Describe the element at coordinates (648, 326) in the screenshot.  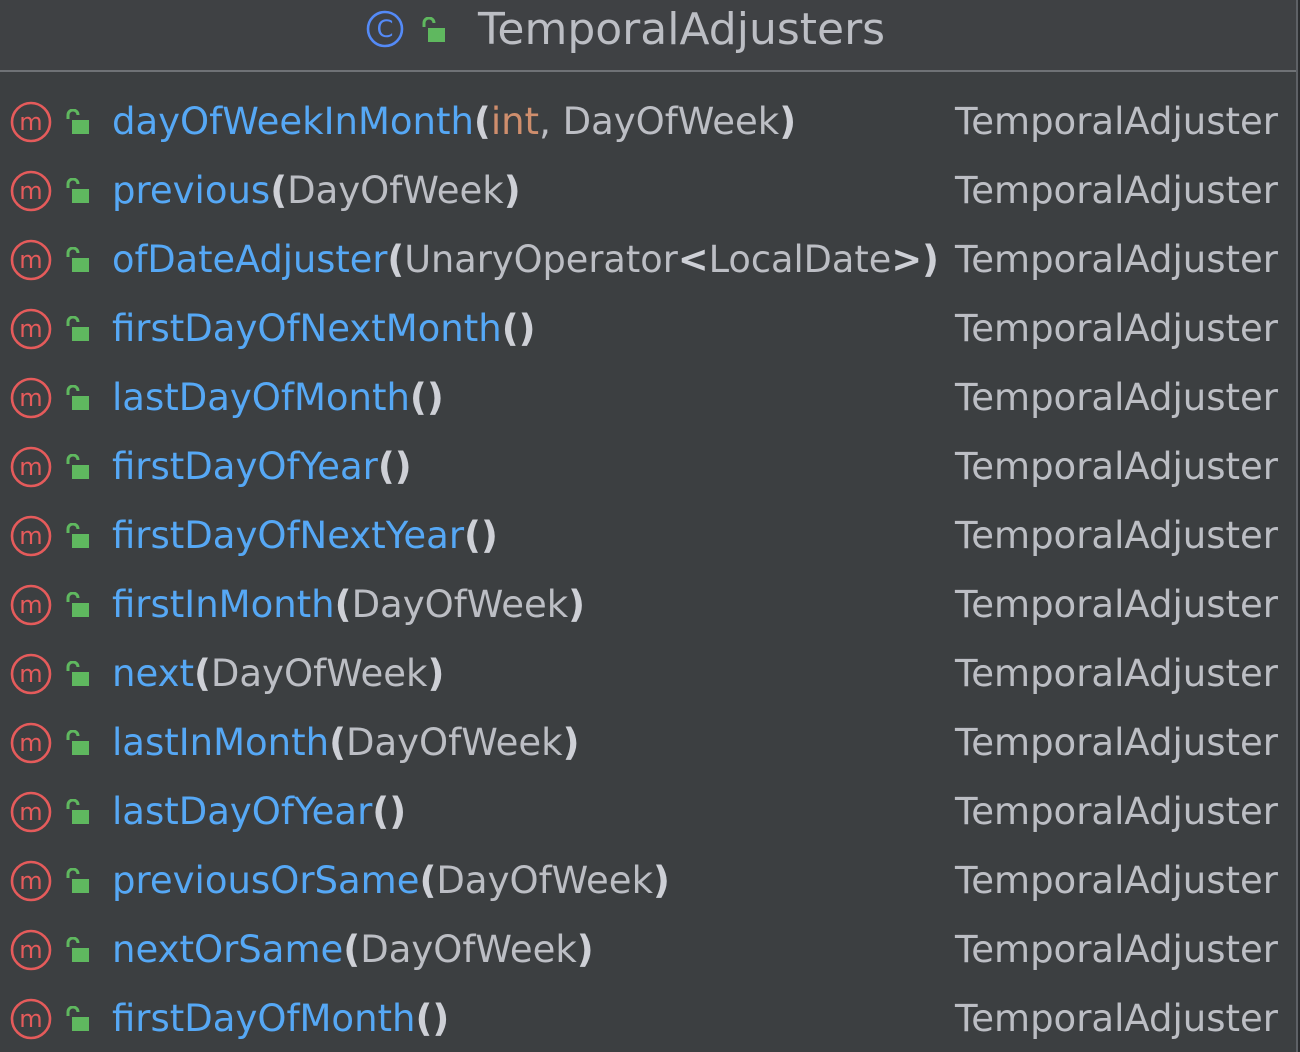
I see `method-row: m firstDayOfNextMonth() TemporalAdjuster` at that location.